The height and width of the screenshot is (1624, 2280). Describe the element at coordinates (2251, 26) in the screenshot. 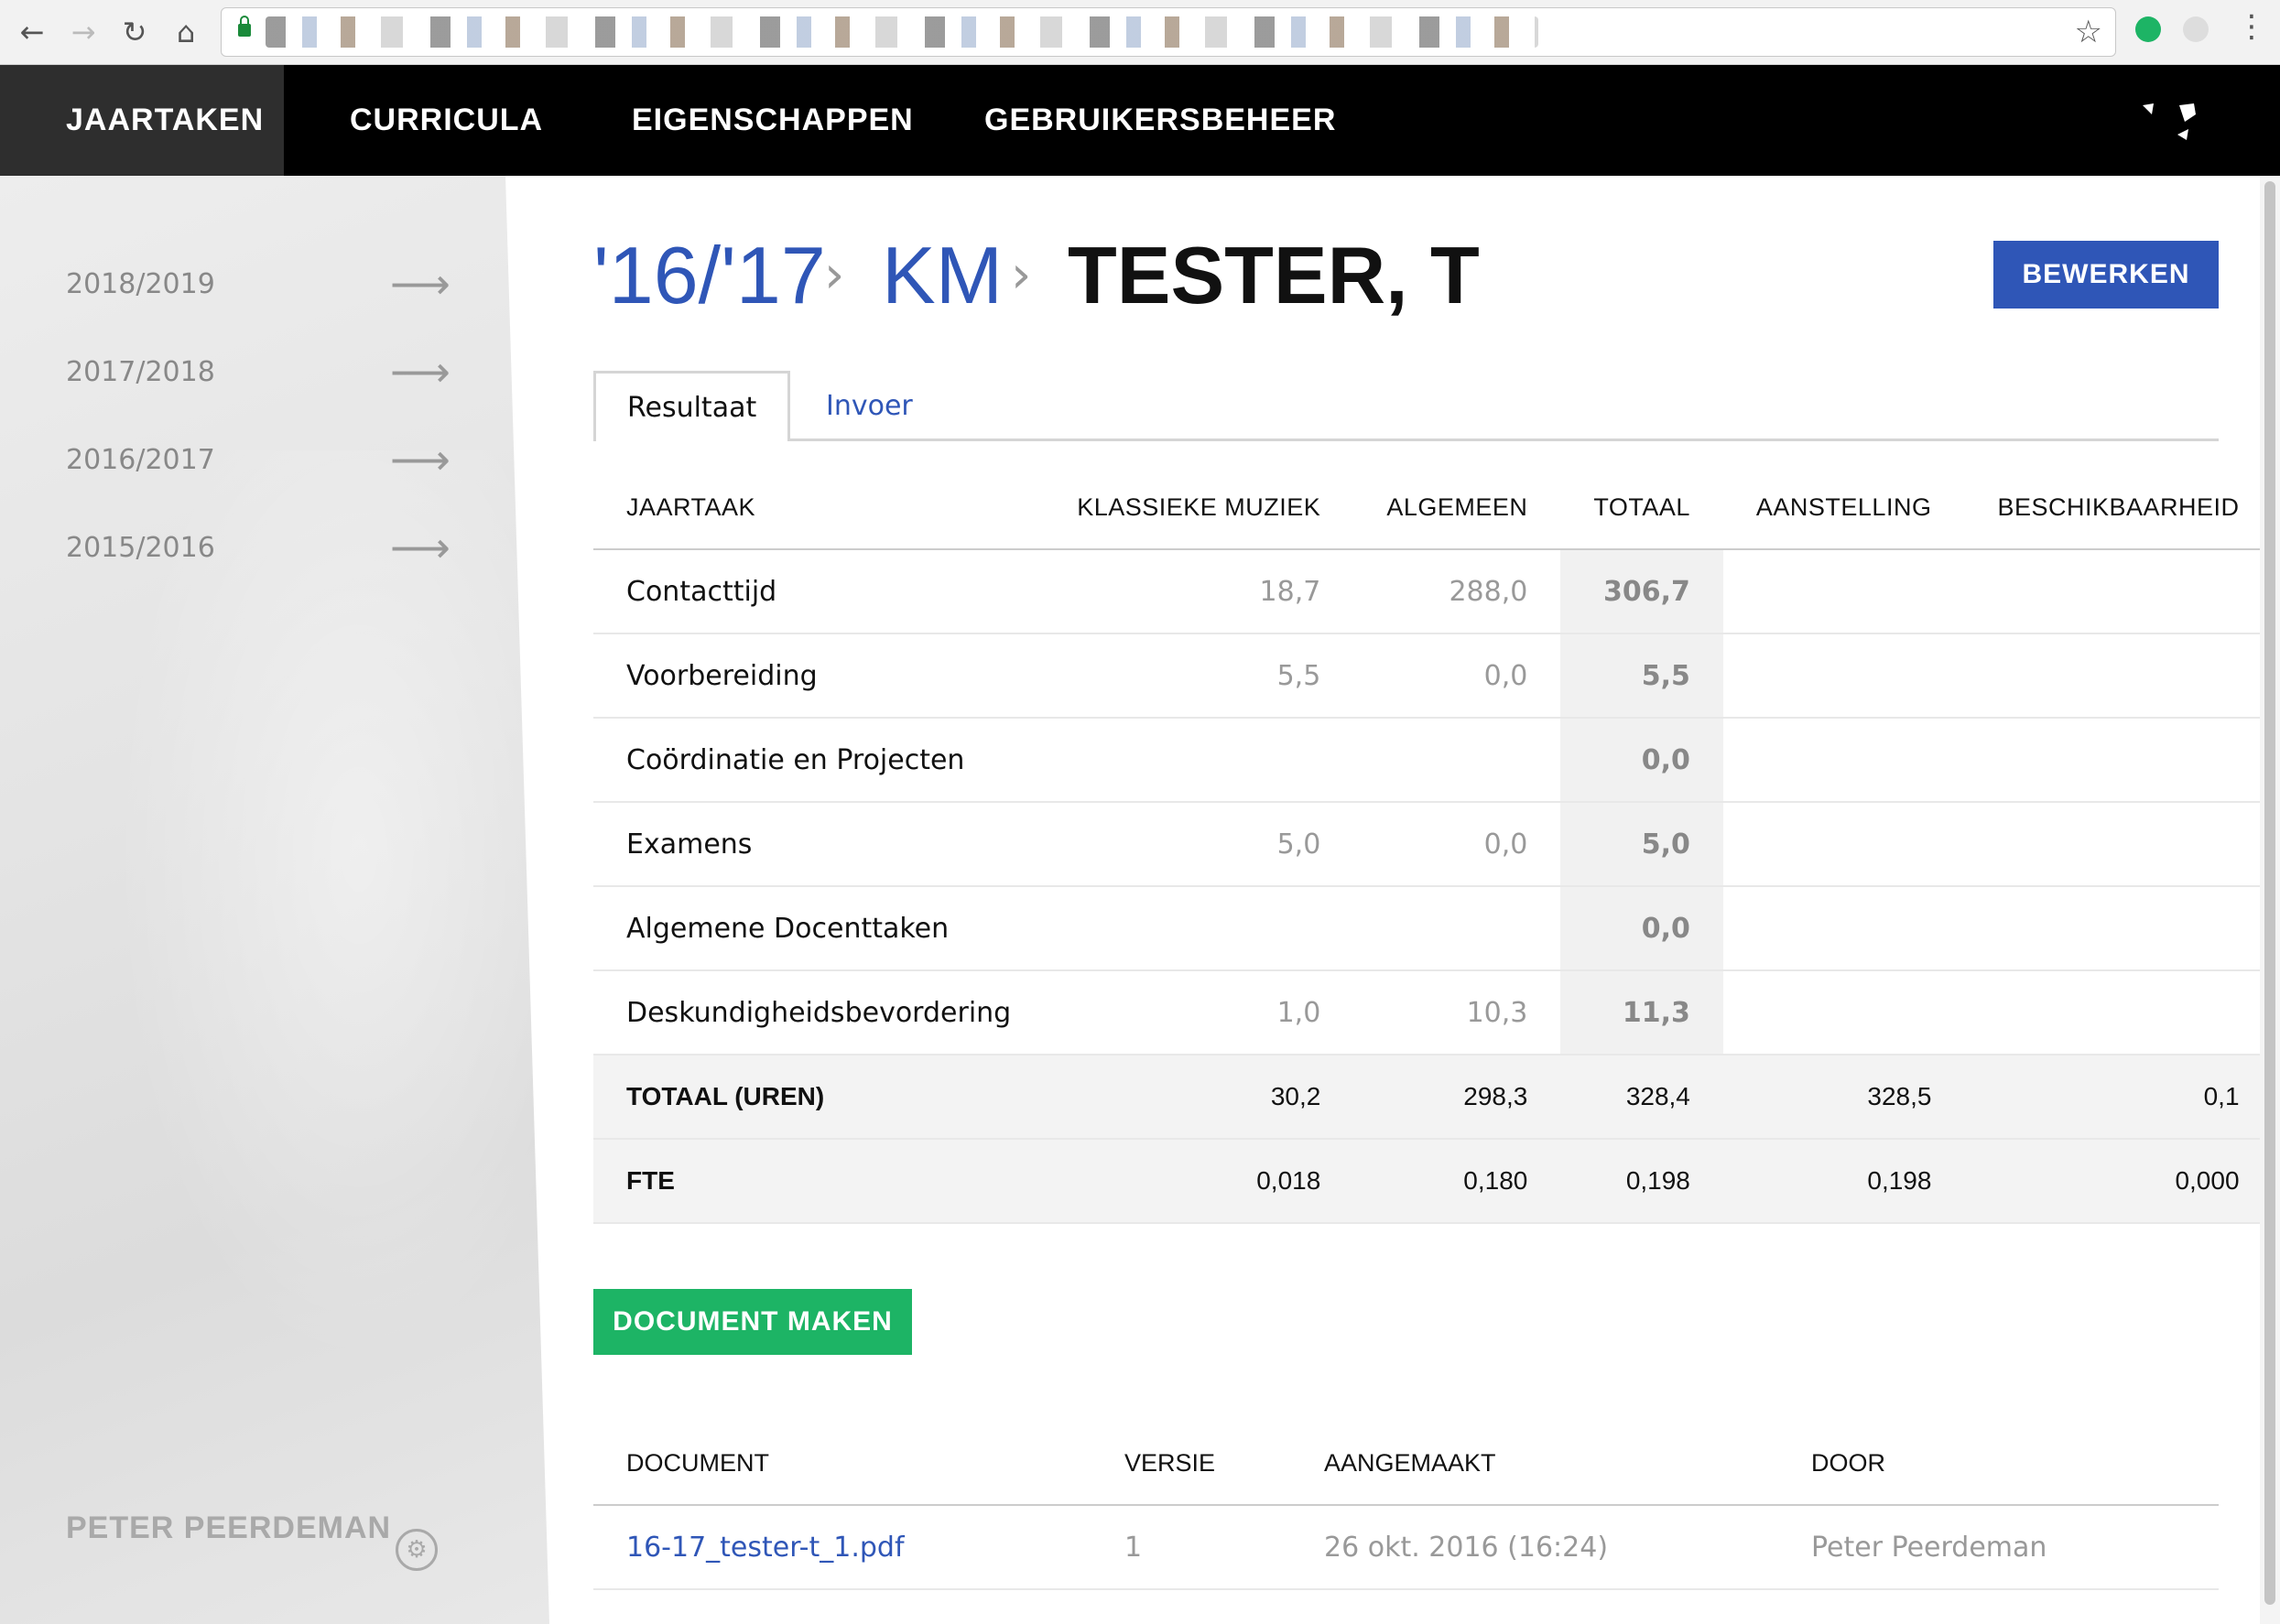

I see `browser-menu-icon: ⋮` at that location.